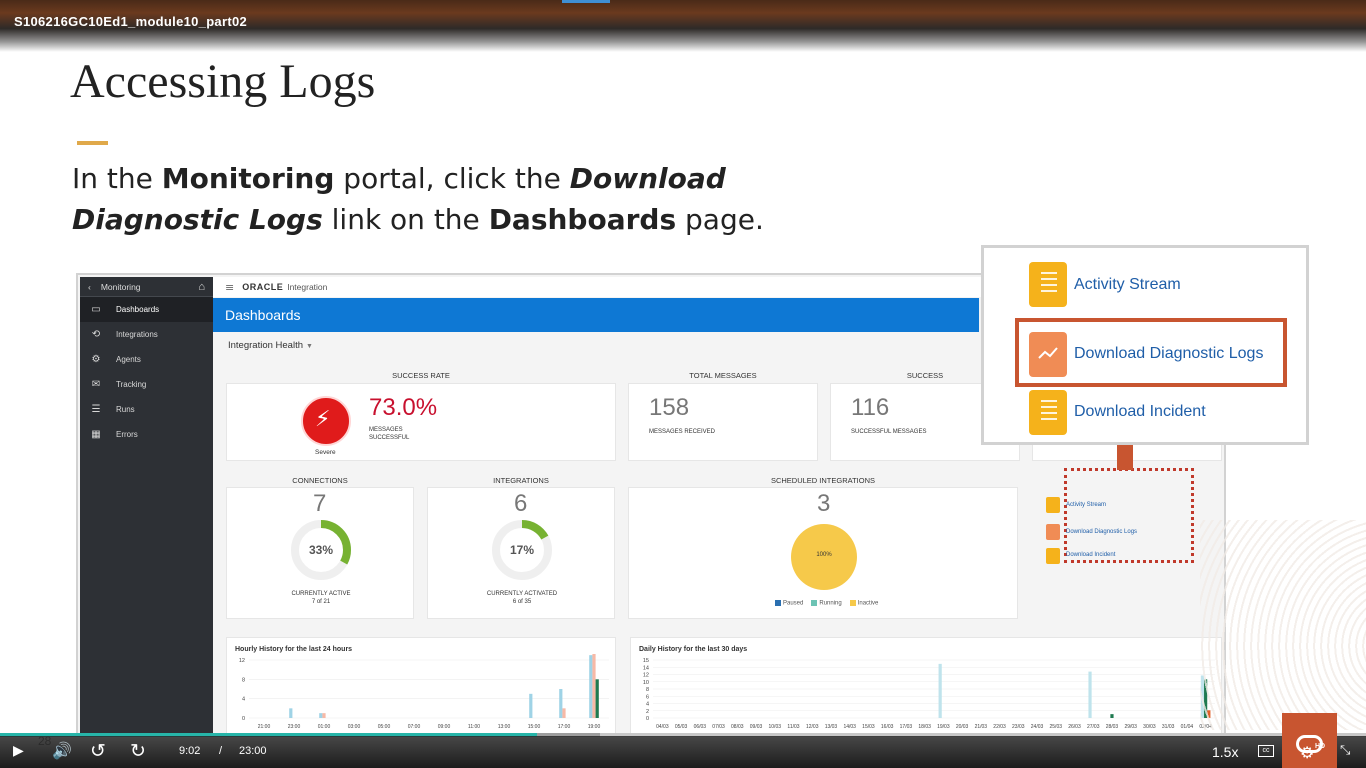 This screenshot has width=1366, height=768. I want to click on total-messages-card: 158 MESSAGES RECEIVED, so click(723, 422).